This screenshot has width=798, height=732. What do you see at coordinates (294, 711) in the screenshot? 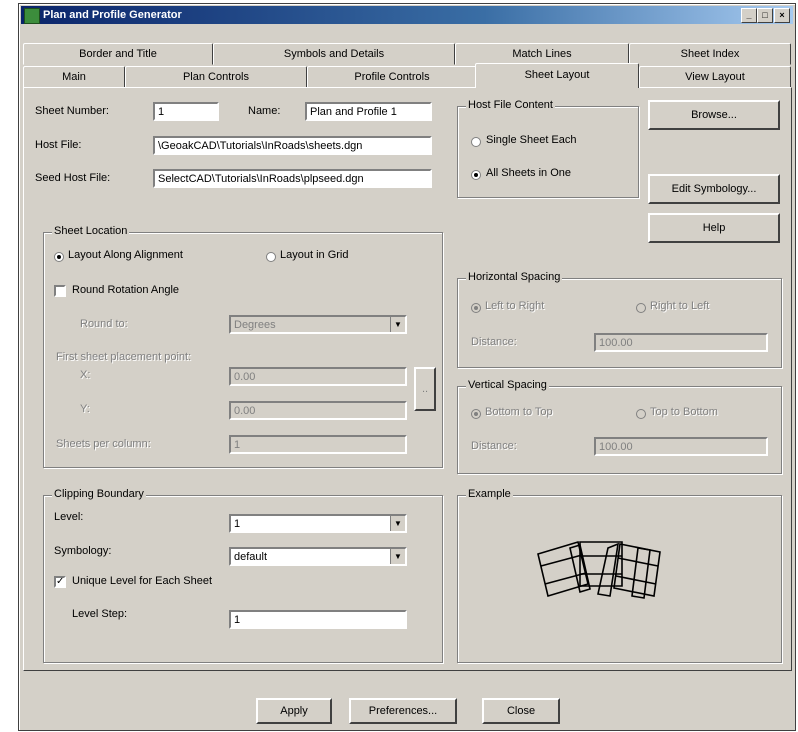
I see `apply-button: Apply` at bounding box center [294, 711].